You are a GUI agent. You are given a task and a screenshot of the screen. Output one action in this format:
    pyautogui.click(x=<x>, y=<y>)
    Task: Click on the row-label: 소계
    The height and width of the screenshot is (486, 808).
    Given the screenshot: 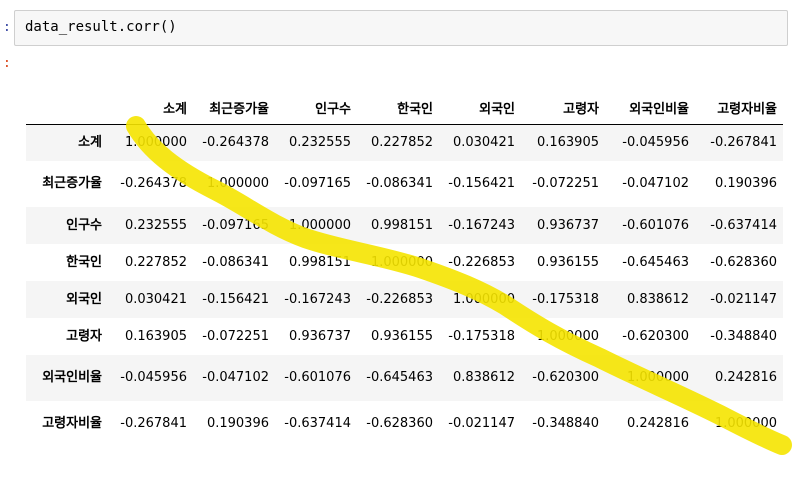 What is the action you would take?
    pyautogui.click(x=90, y=142)
    